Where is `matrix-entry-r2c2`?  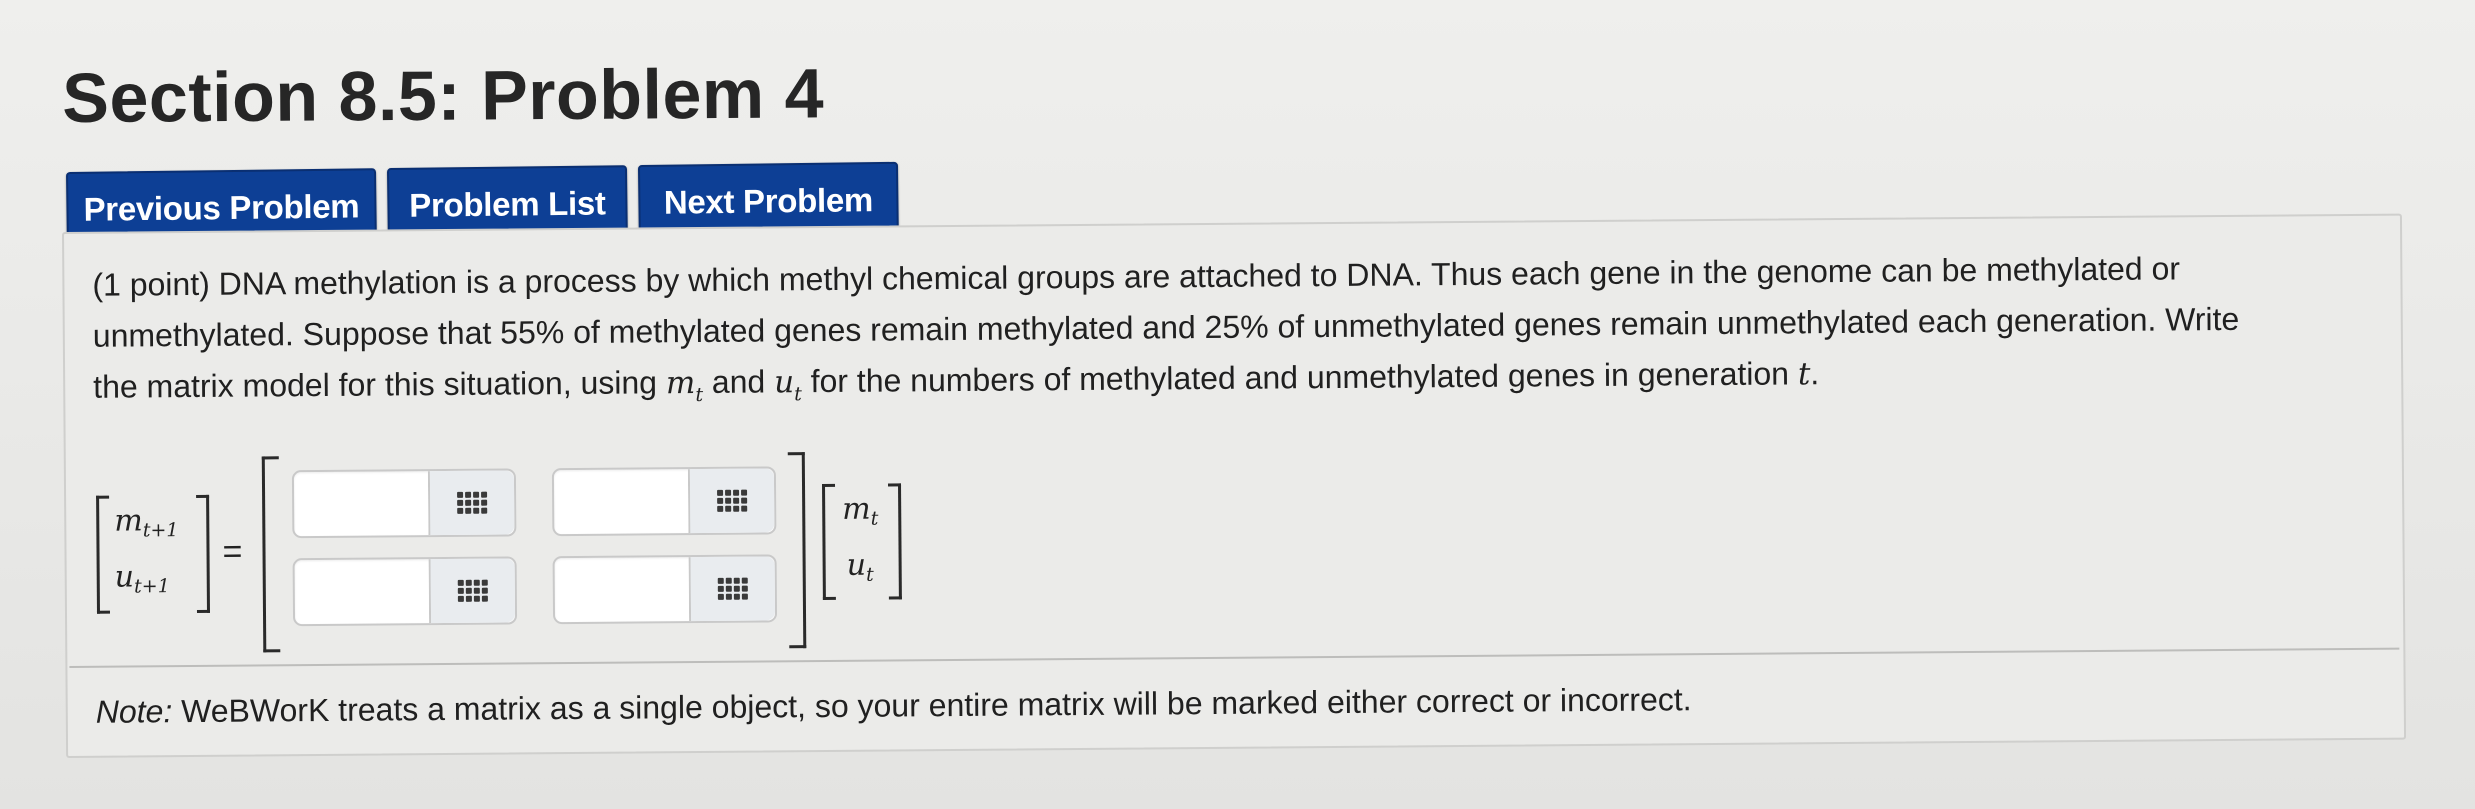
matrix-entry-r2c2 is located at coordinates (665, 589).